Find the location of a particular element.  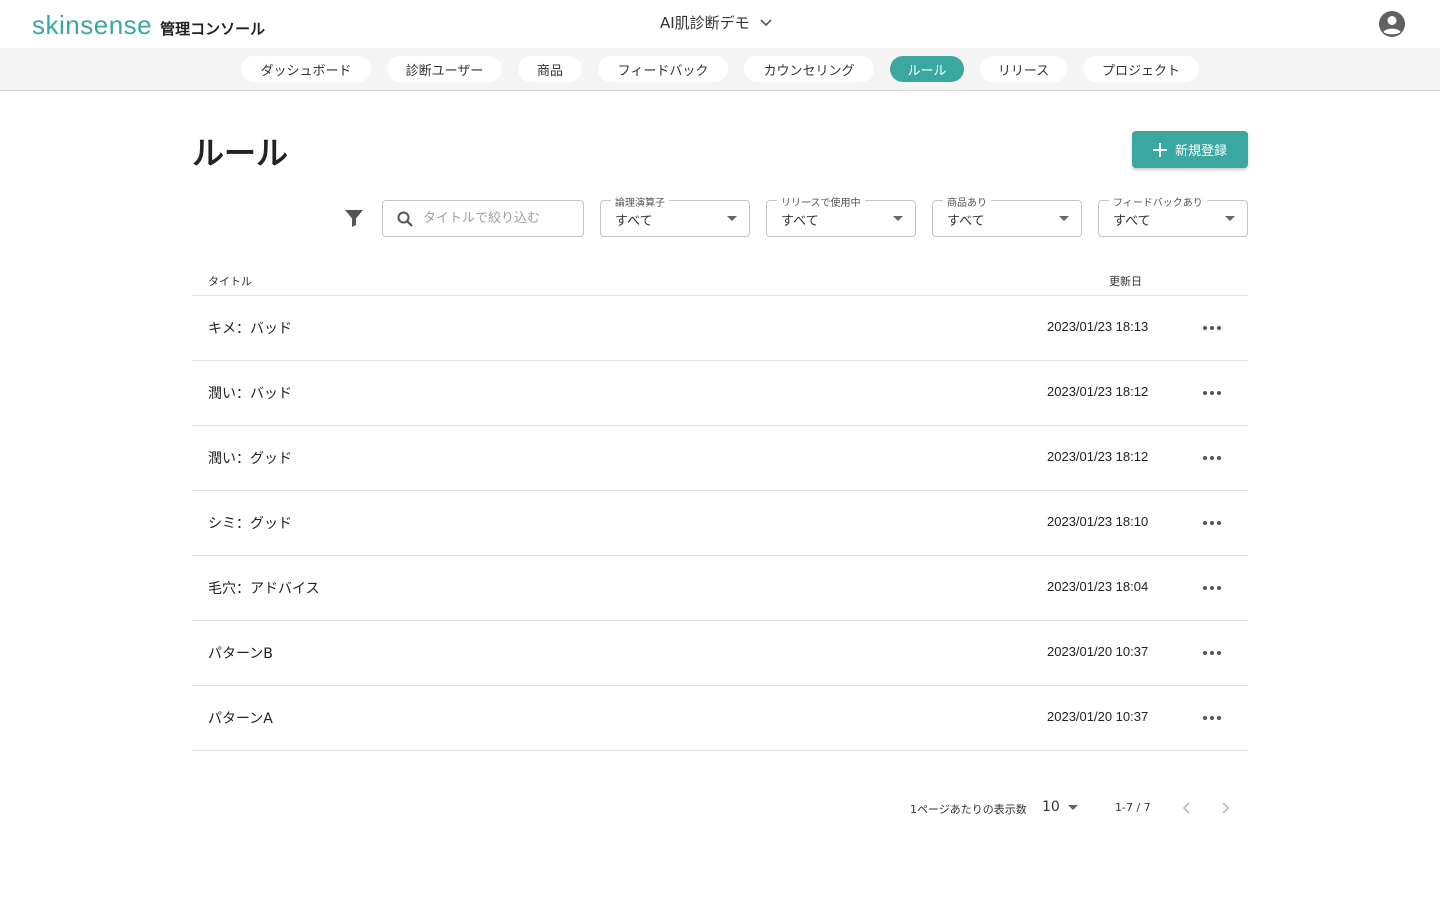

select-label: リリースで使用中 is located at coordinates (821, 201).